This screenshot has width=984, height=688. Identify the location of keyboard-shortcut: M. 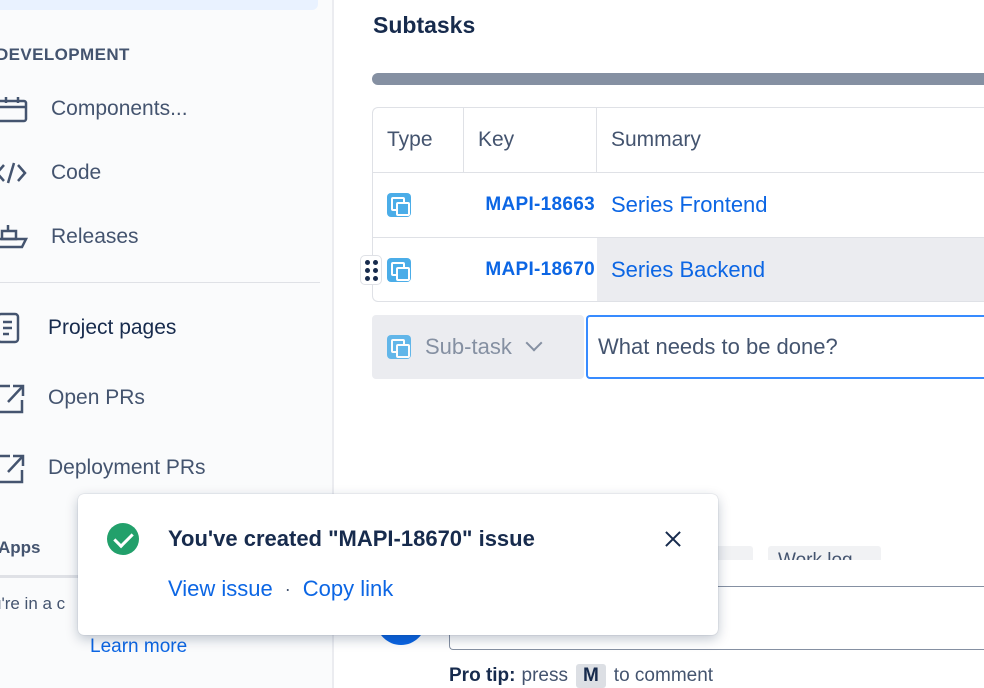
(590, 676).